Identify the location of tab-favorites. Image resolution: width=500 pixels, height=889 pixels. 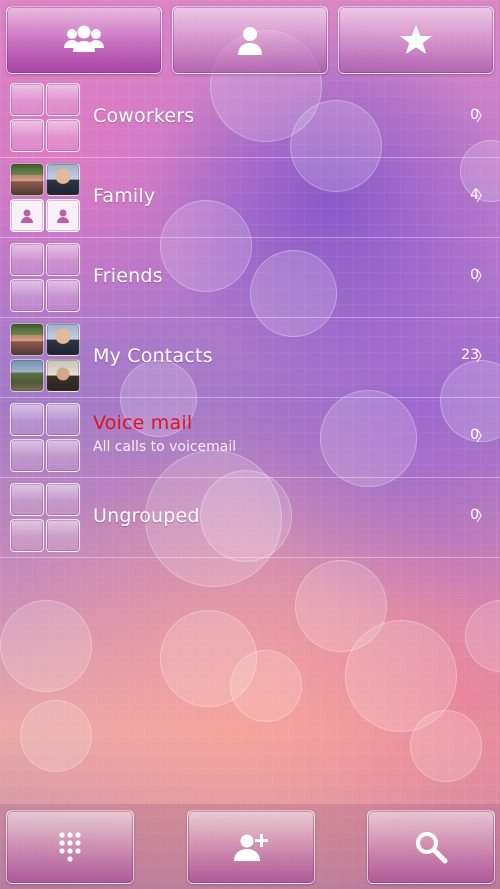
(416, 40).